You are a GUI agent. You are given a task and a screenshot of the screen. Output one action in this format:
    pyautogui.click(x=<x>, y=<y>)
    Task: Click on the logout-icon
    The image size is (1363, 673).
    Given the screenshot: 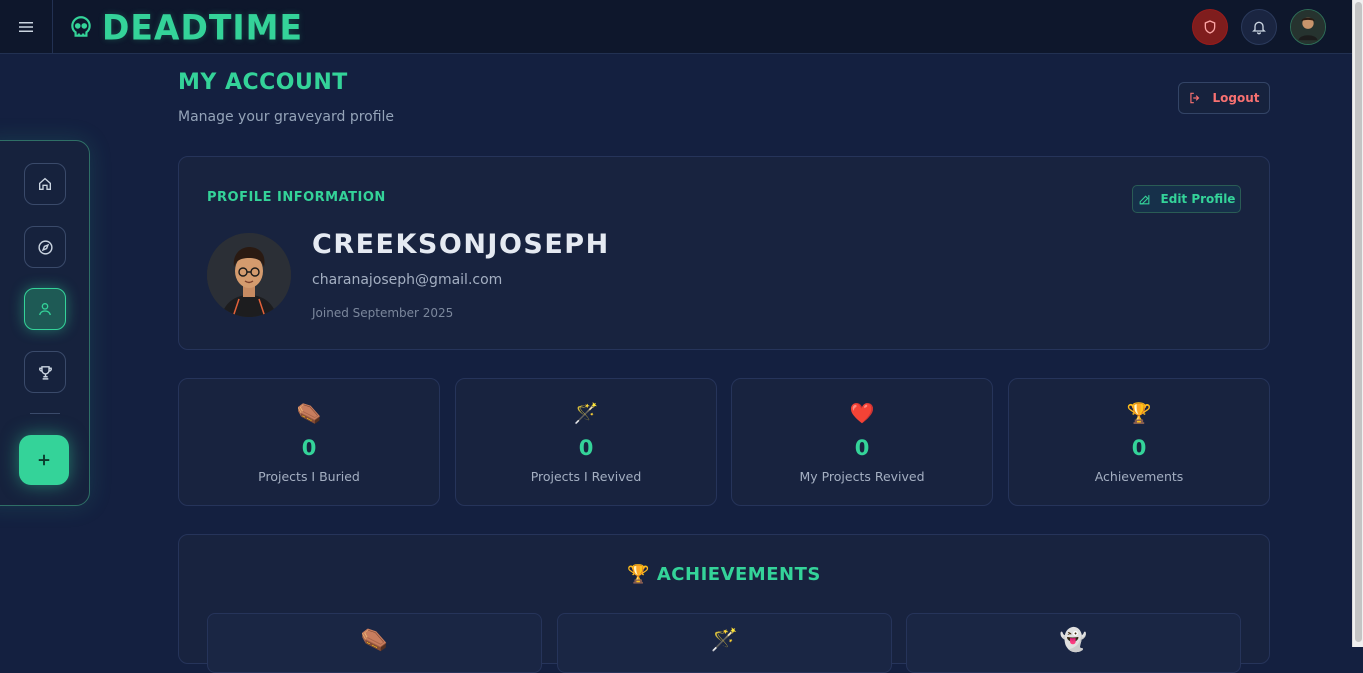 What is the action you would take?
    pyautogui.click(x=1195, y=98)
    